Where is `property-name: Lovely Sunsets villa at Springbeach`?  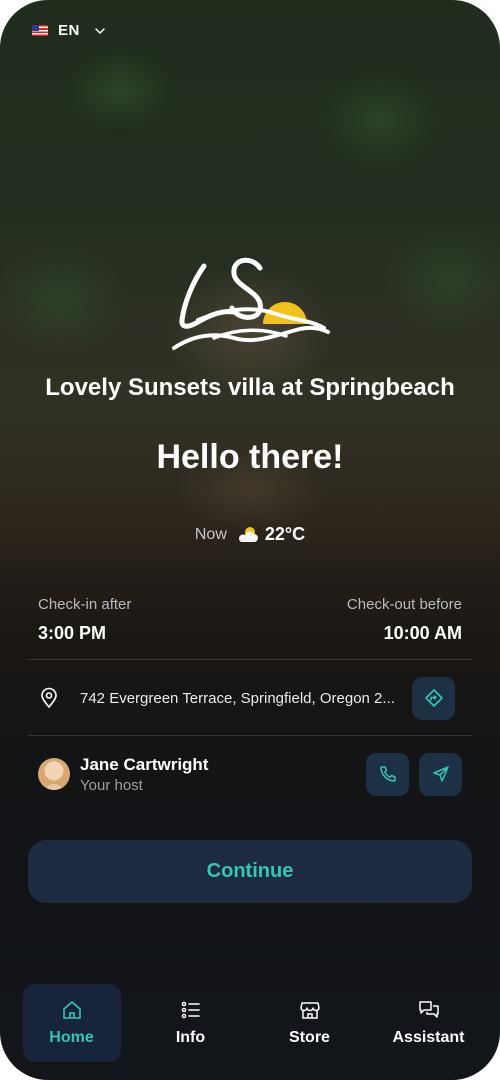 property-name: Lovely Sunsets villa at Springbeach is located at coordinates (250, 387).